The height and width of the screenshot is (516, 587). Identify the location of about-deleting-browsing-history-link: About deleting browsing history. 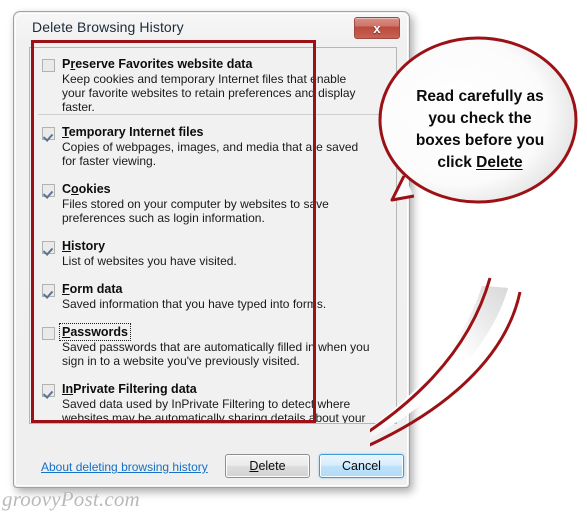
(124, 467).